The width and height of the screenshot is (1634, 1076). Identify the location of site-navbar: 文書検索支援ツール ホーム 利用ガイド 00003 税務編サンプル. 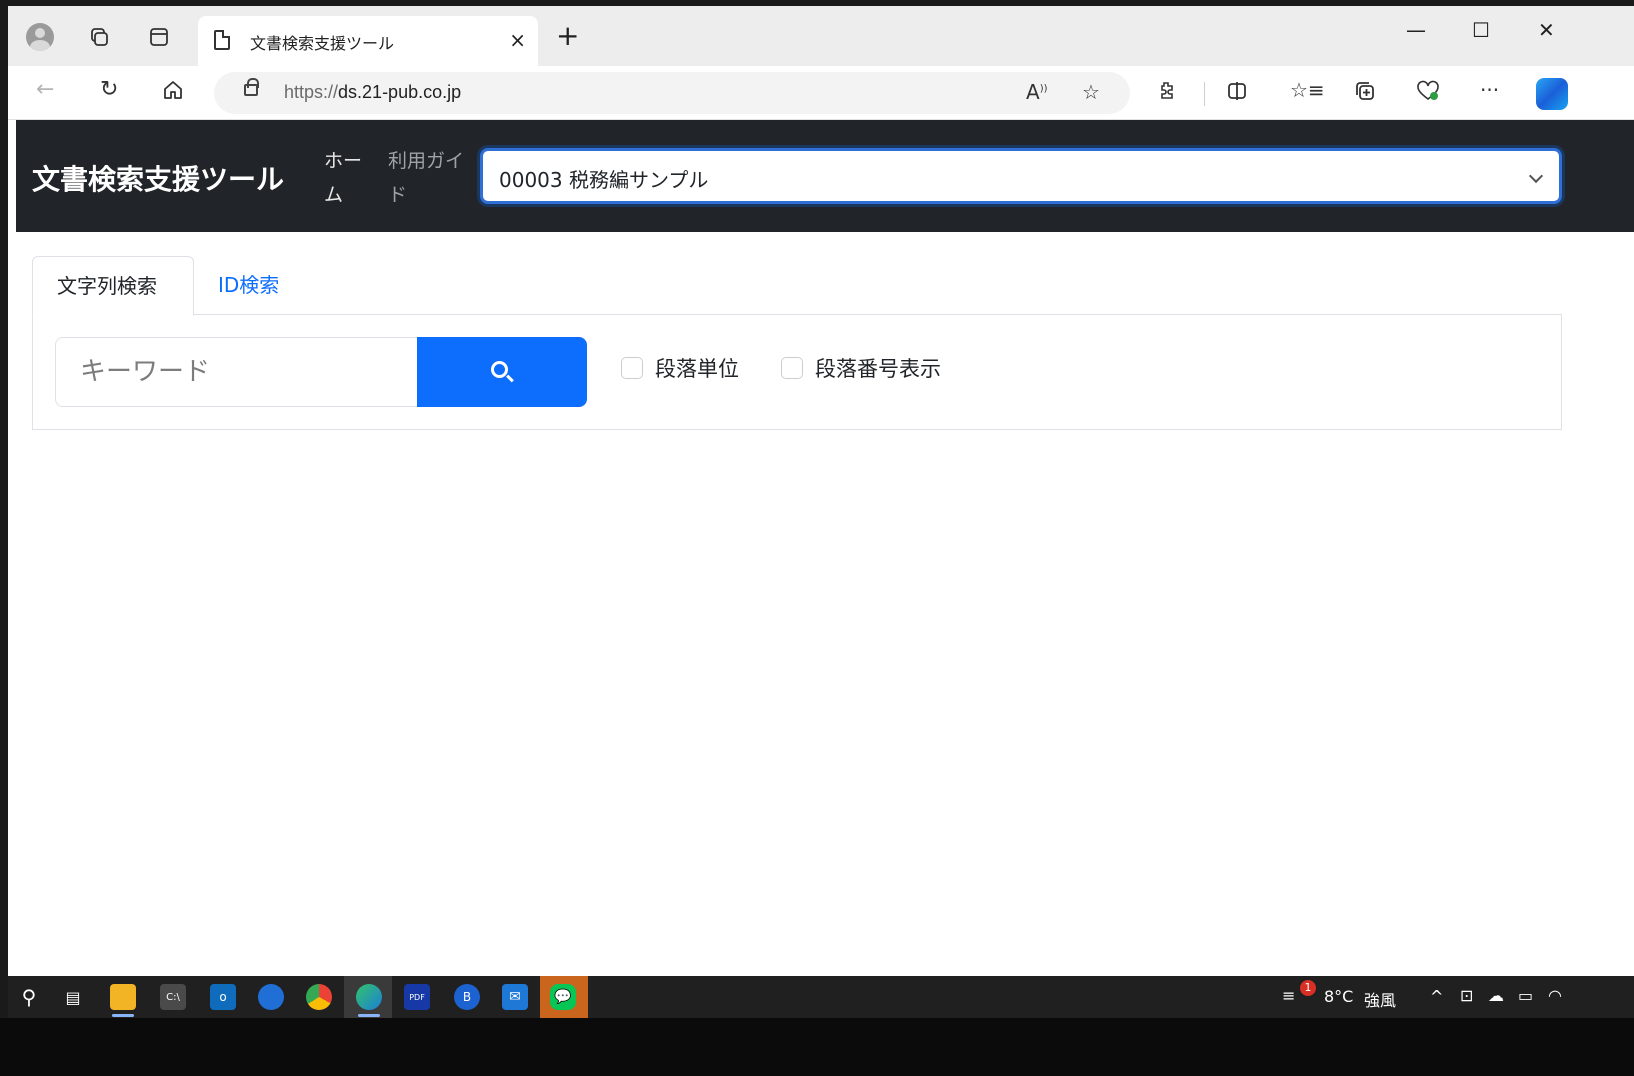
(825, 176).